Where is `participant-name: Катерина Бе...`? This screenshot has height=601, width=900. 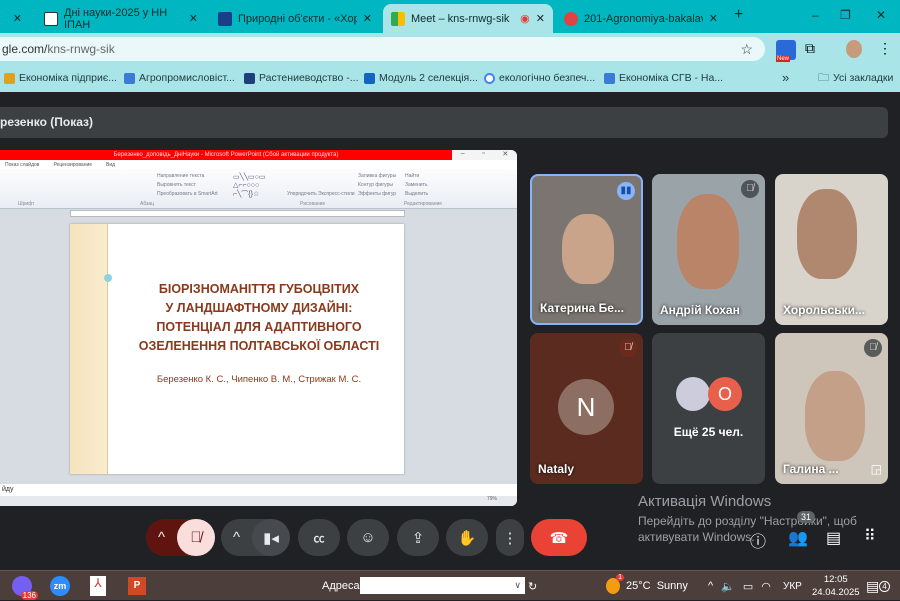 participant-name: Катерина Бе... is located at coordinates (582, 308).